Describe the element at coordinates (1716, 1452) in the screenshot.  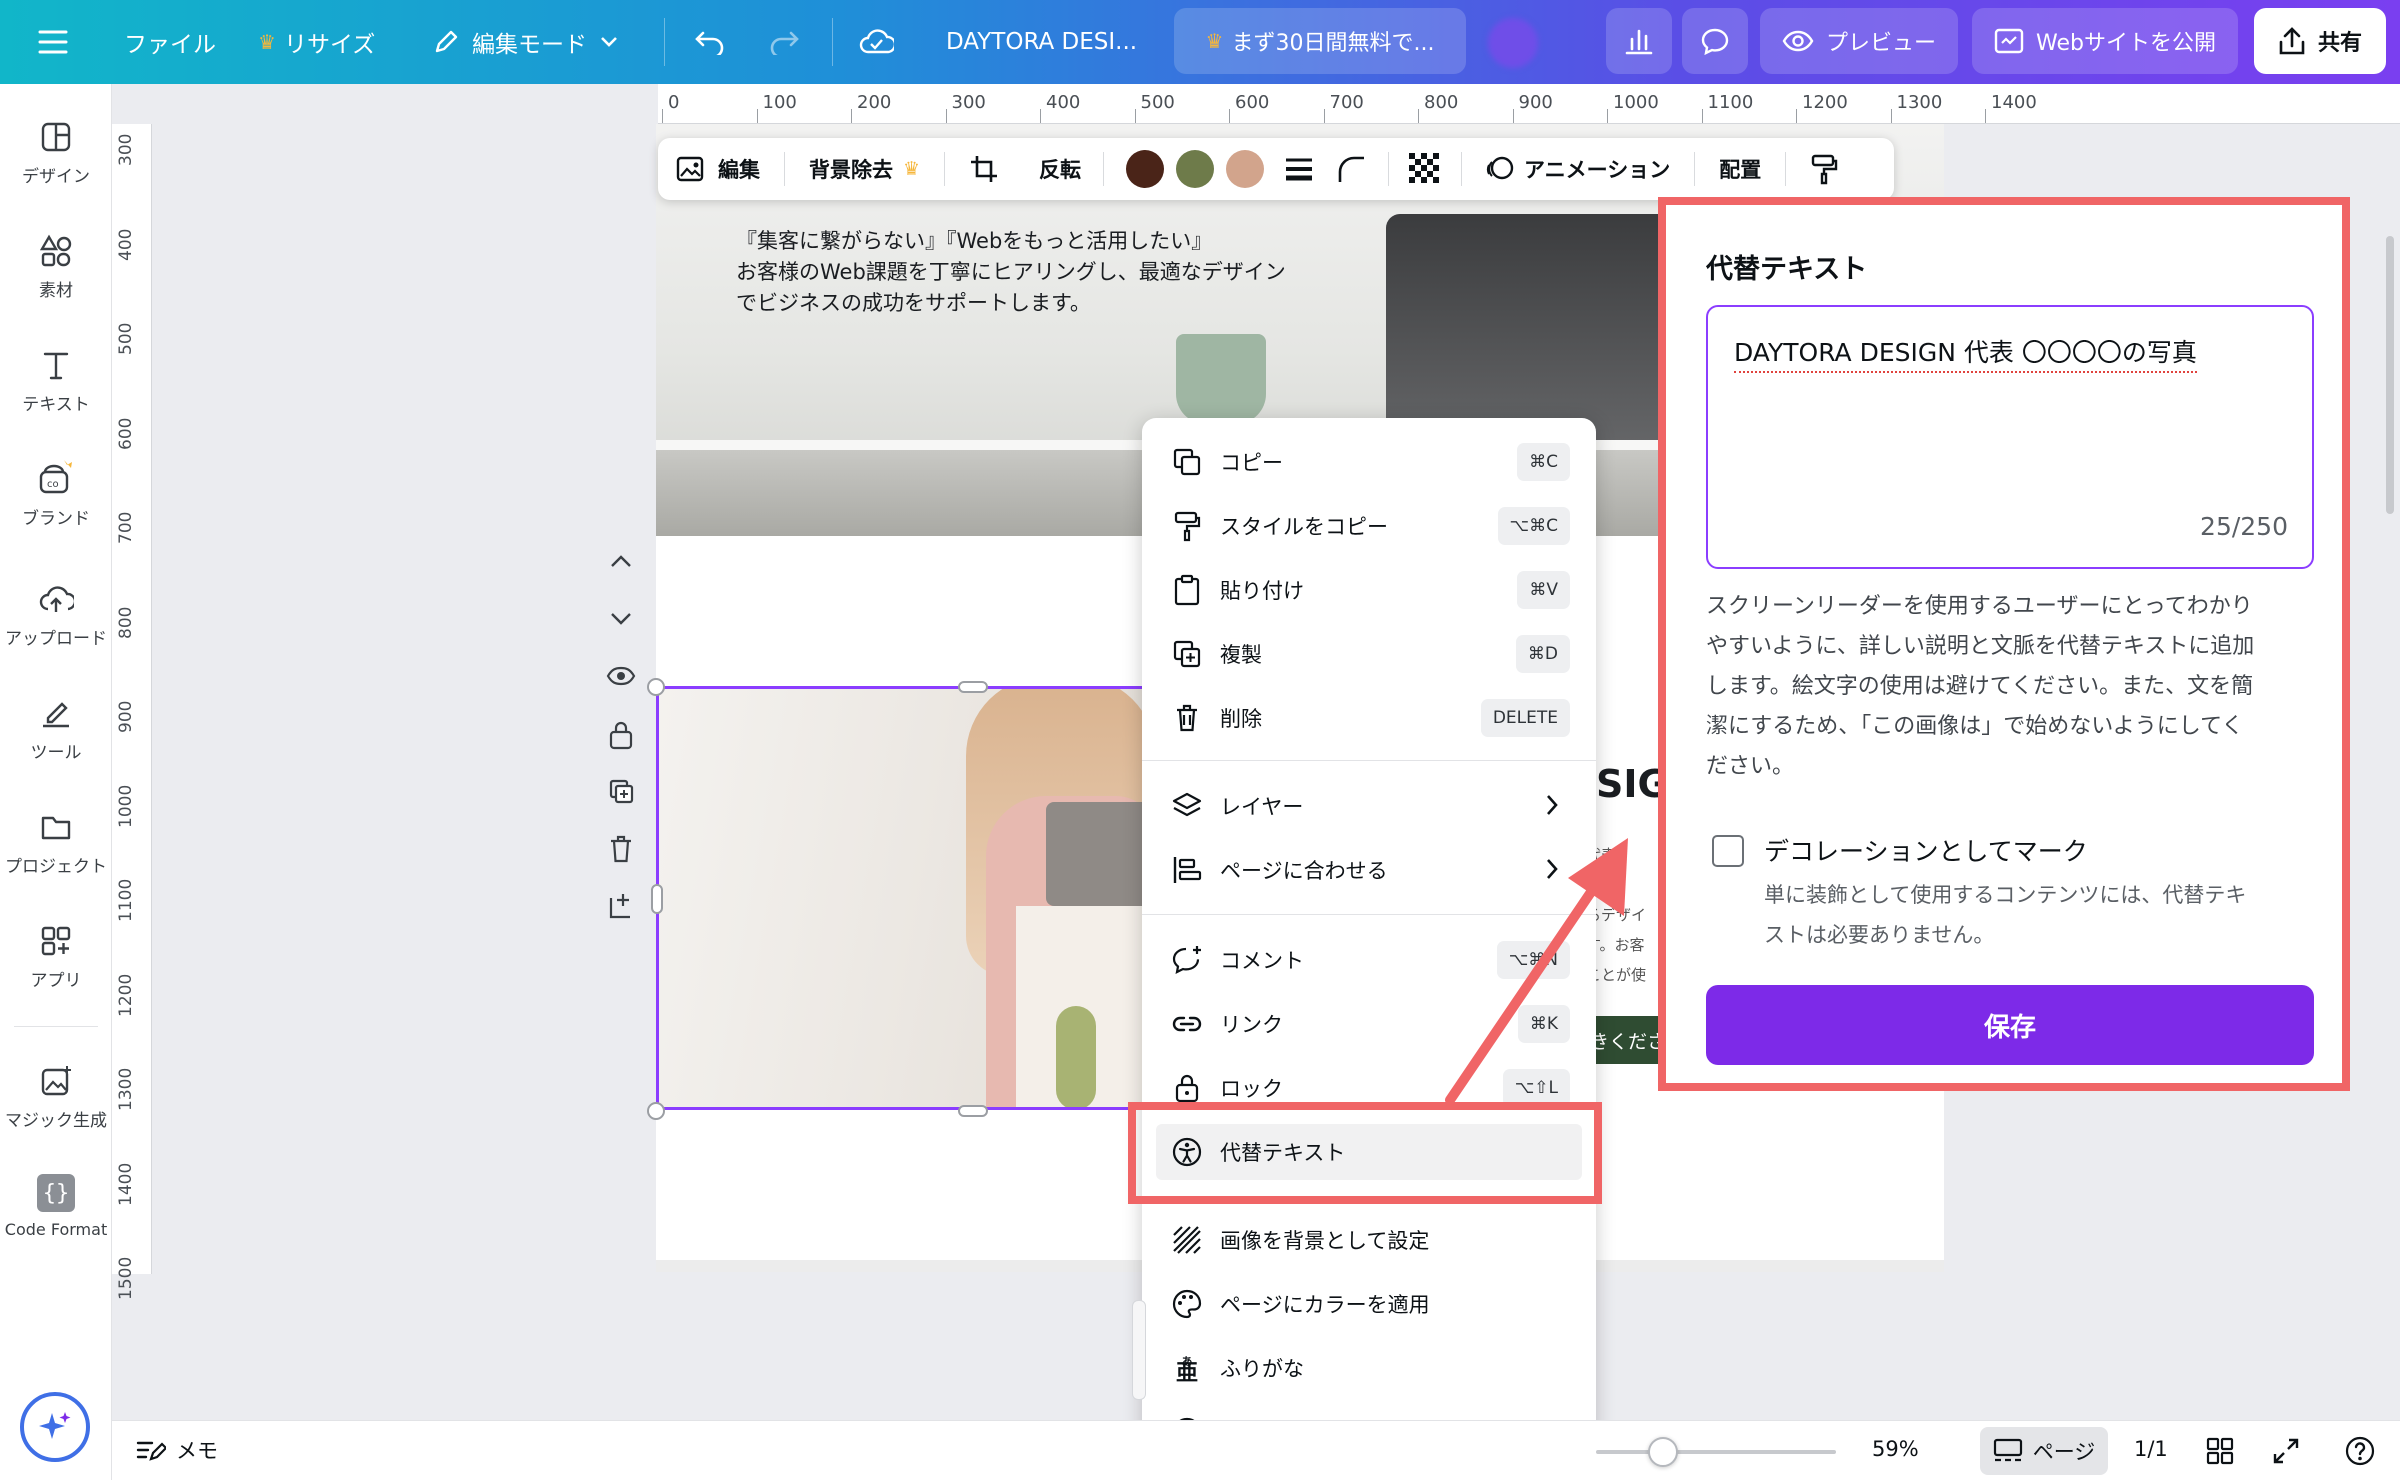
I see `zoom-slider` at that location.